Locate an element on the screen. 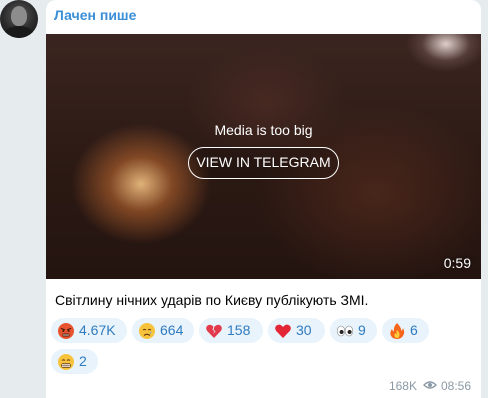  reaction-fire: 6 is located at coordinates (405, 330).